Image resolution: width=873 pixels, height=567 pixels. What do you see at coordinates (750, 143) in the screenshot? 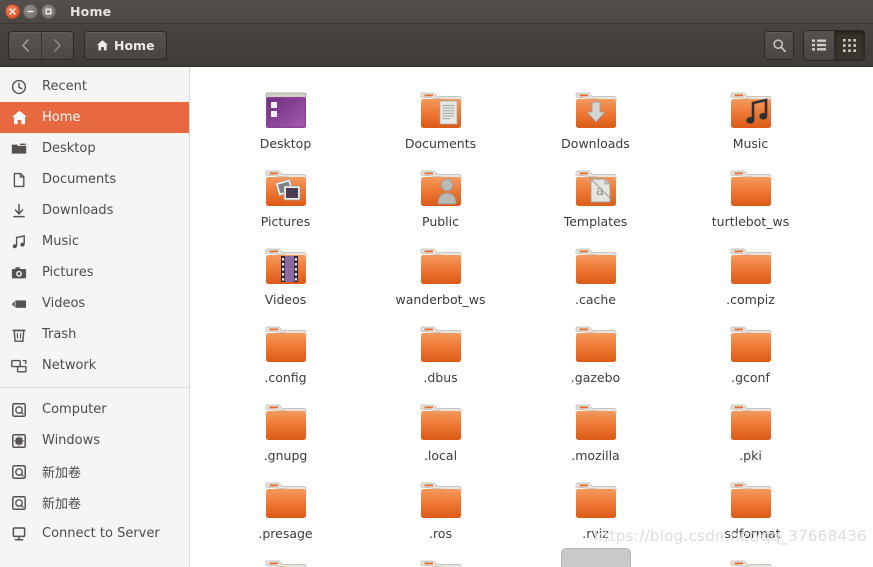
I see `file-name: Music` at bounding box center [750, 143].